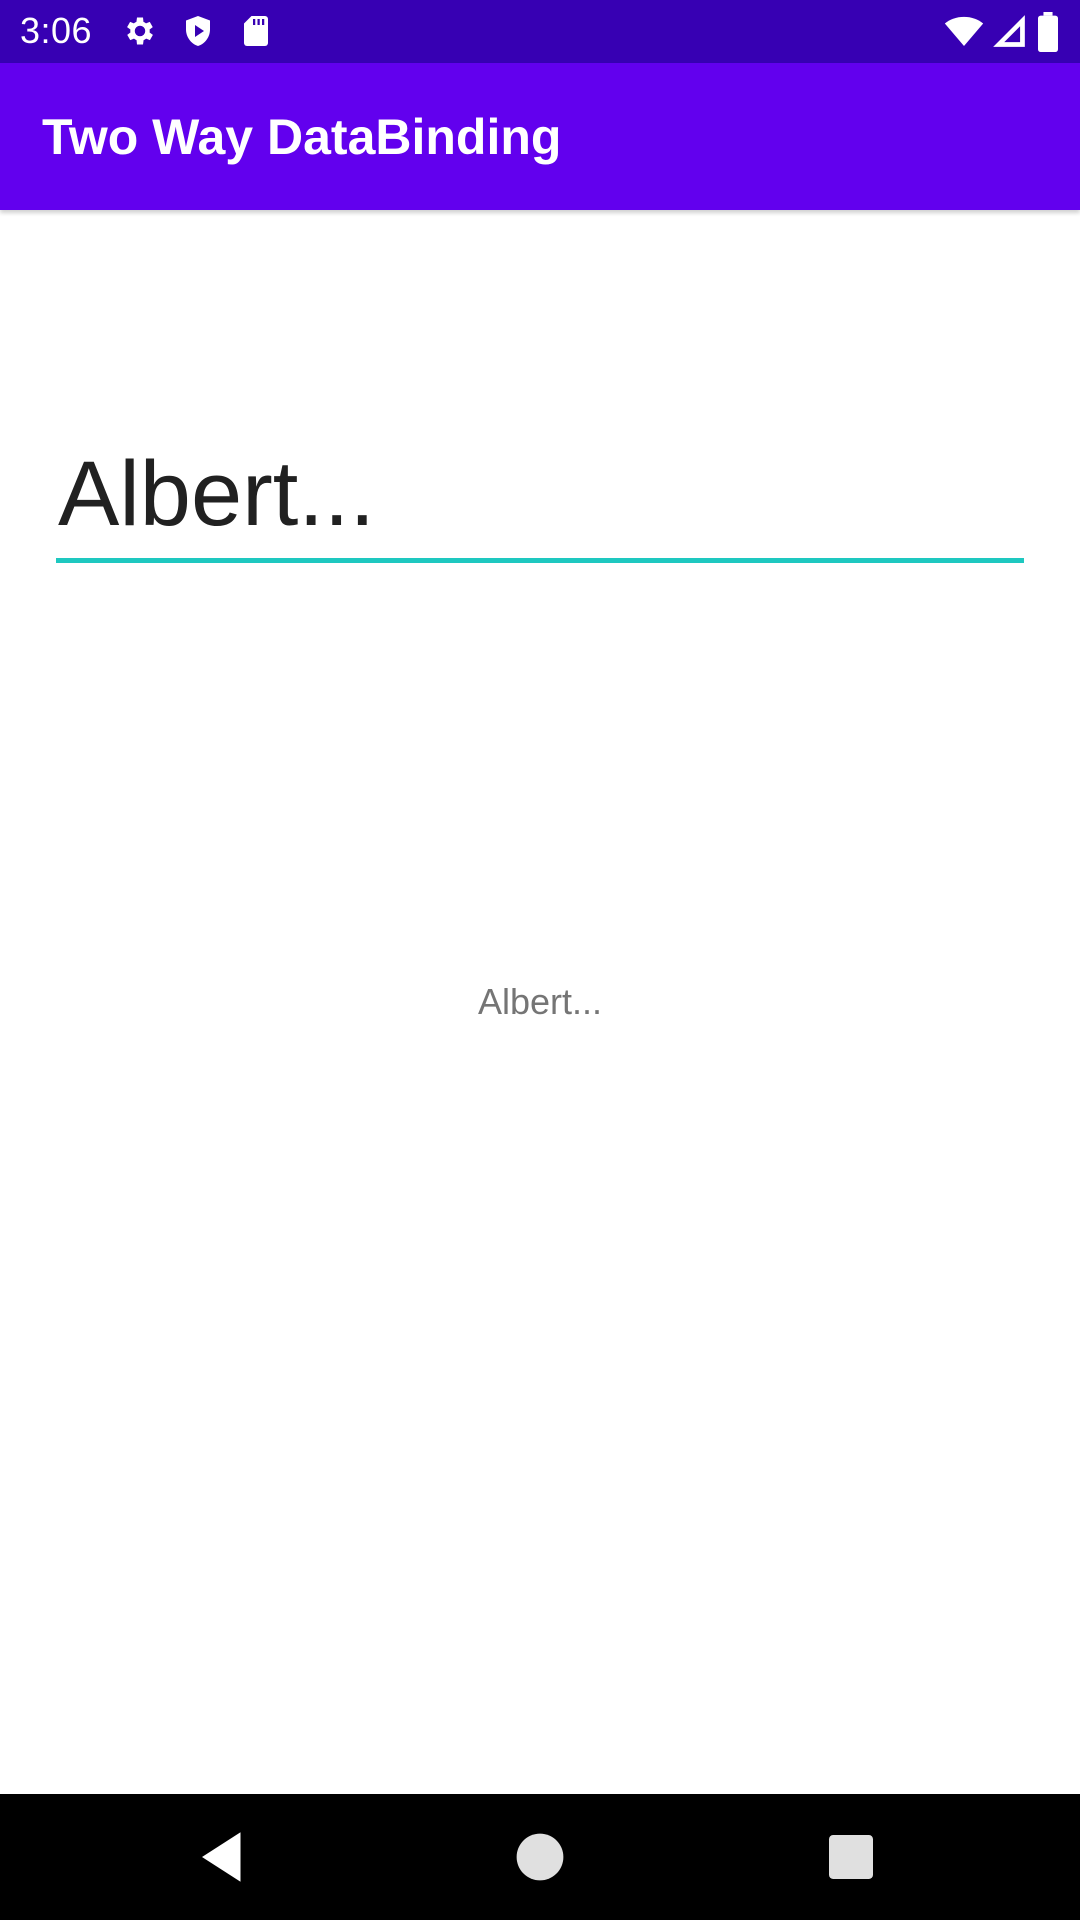  Describe the element at coordinates (140, 31) in the screenshot. I see `gear-icon` at that location.